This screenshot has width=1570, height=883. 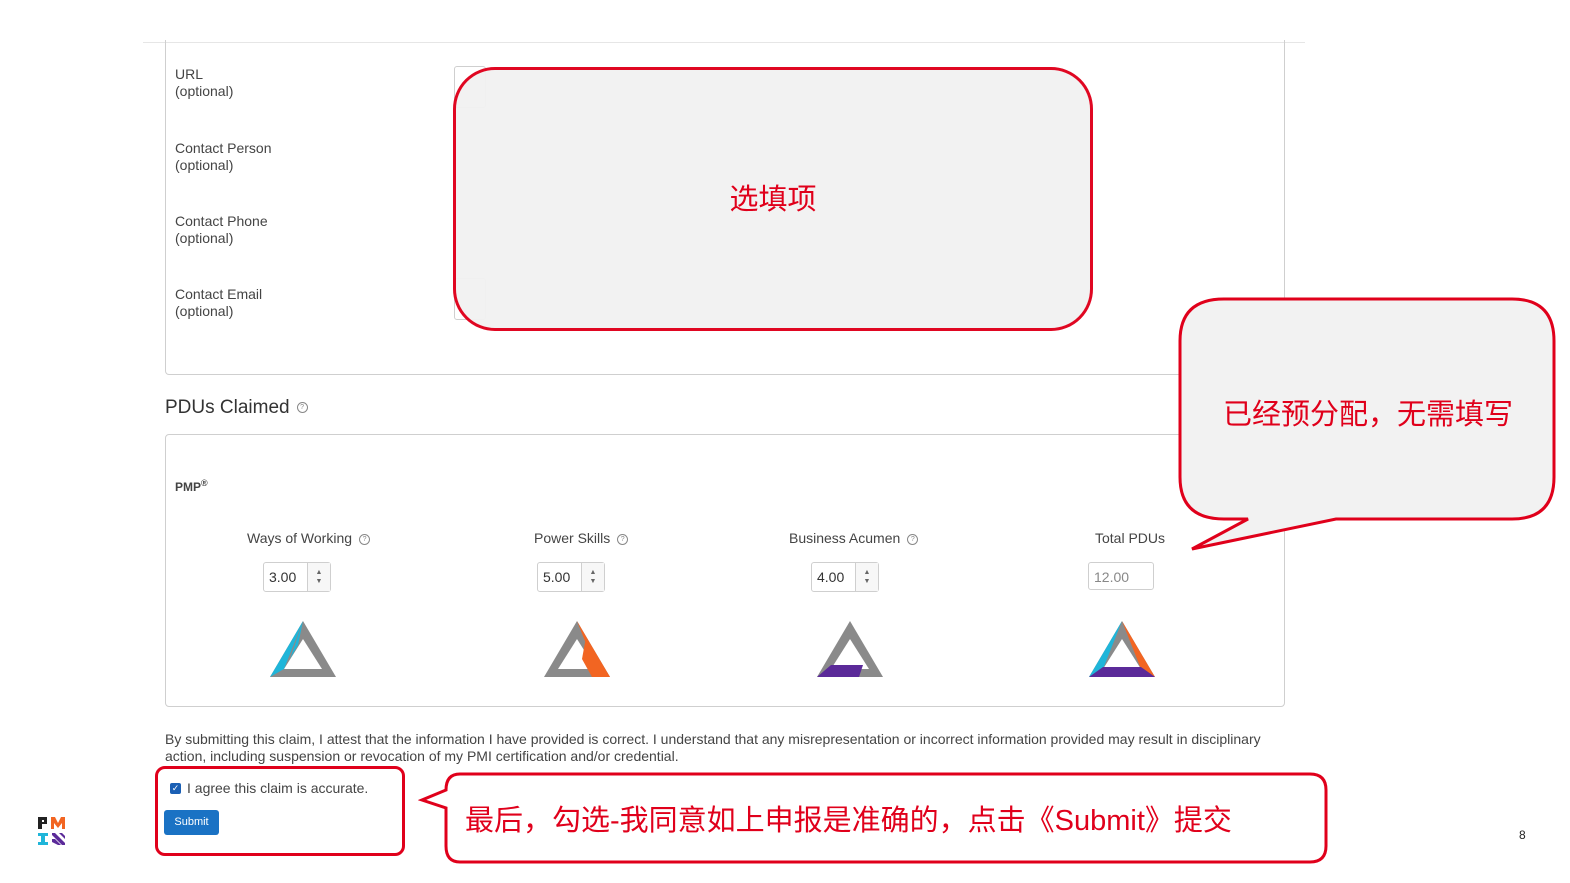 I want to click on column-label-text: Business Acumen, so click(x=845, y=538).